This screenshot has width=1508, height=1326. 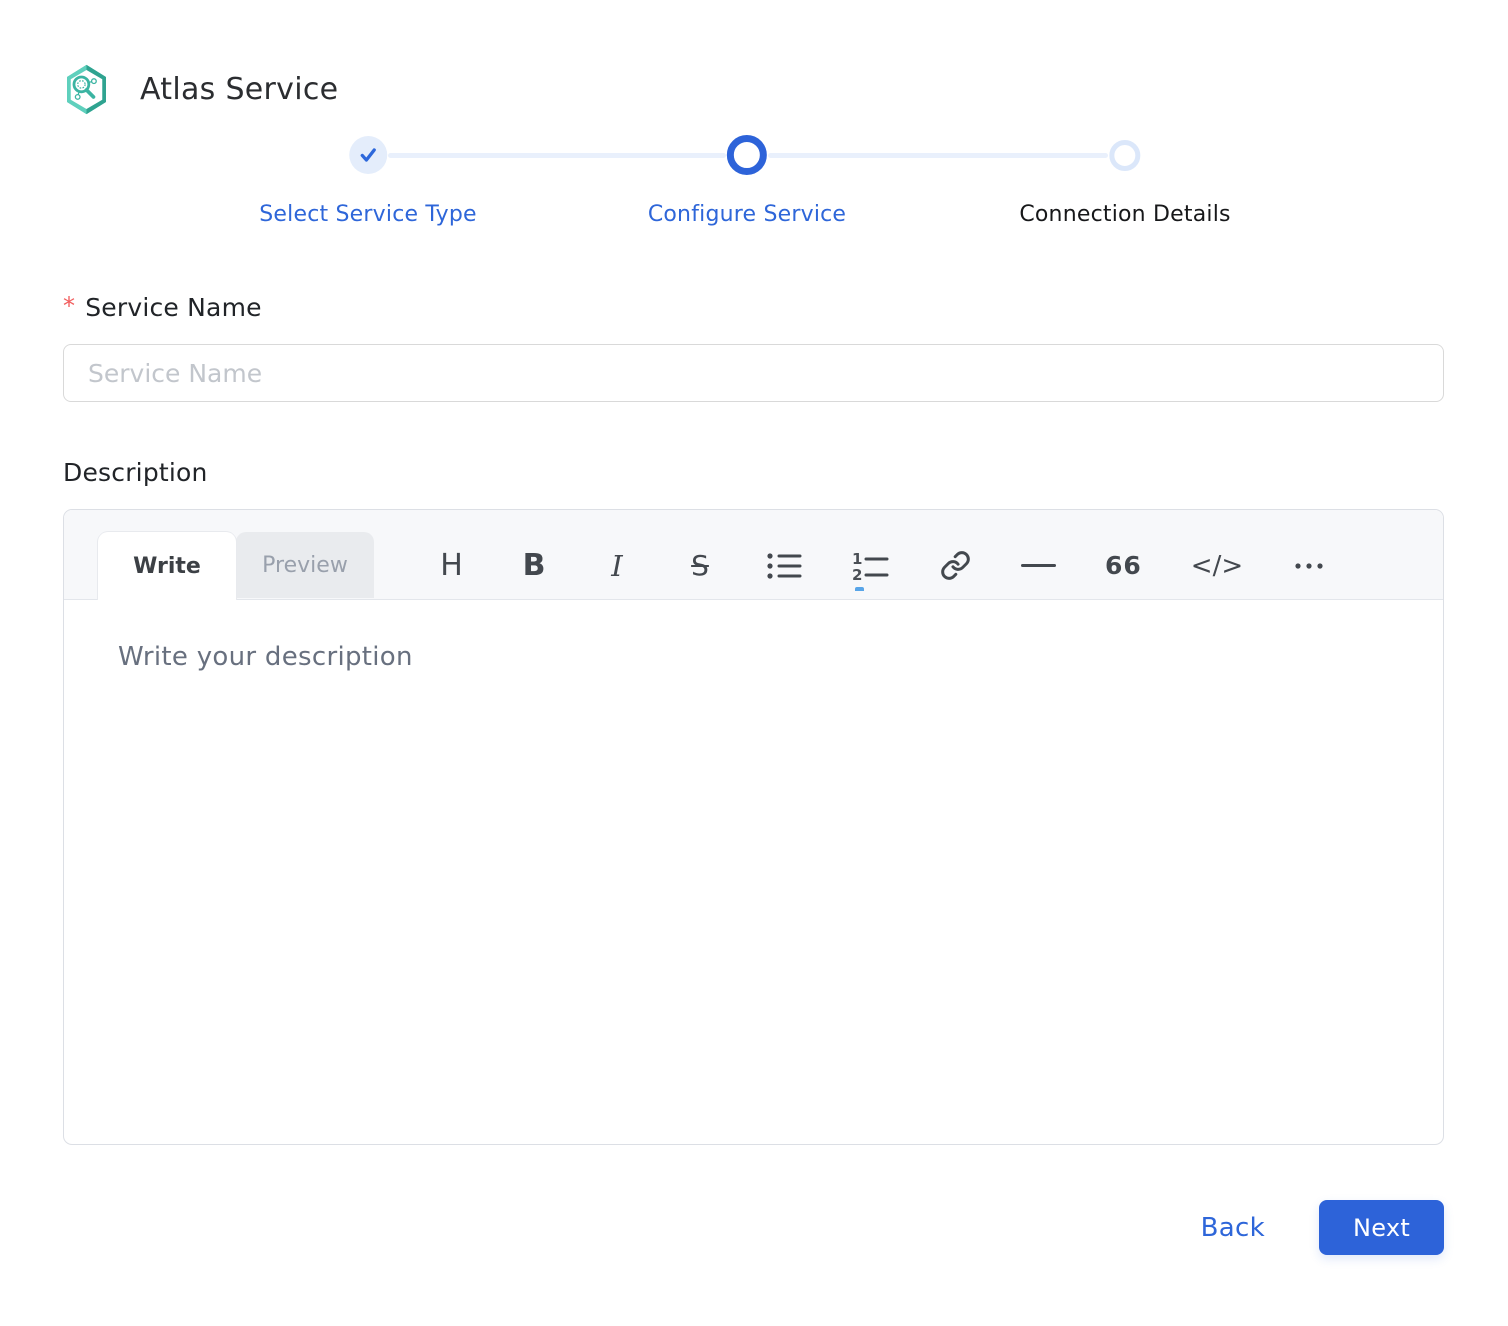 I want to click on service-name-input, so click(x=753, y=373).